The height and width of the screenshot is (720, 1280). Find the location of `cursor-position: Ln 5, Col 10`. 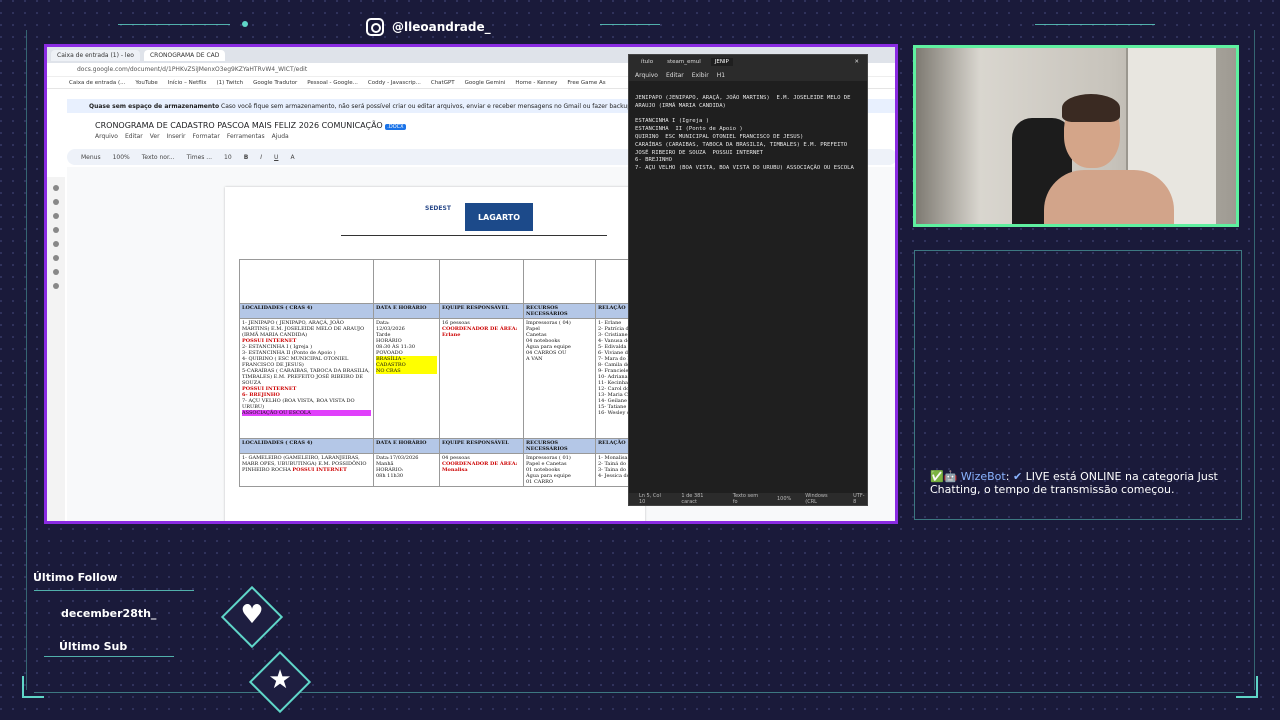

cursor-position: Ln 5, Col 10 is located at coordinates (650, 499).